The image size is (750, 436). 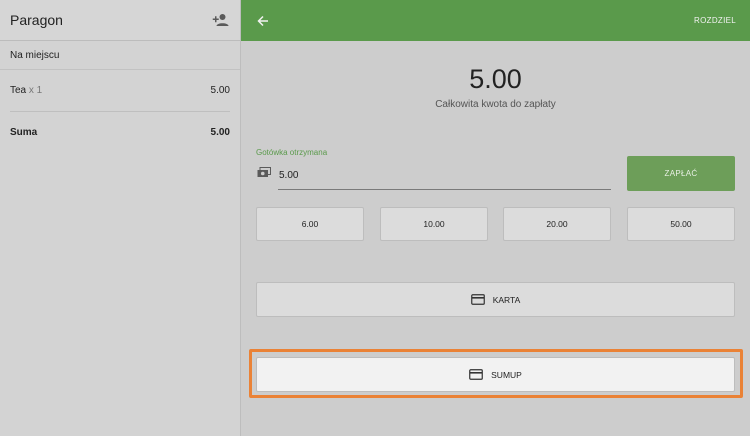 I want to click on item-name-group: Tea x 1, so click(x=26, y=90).